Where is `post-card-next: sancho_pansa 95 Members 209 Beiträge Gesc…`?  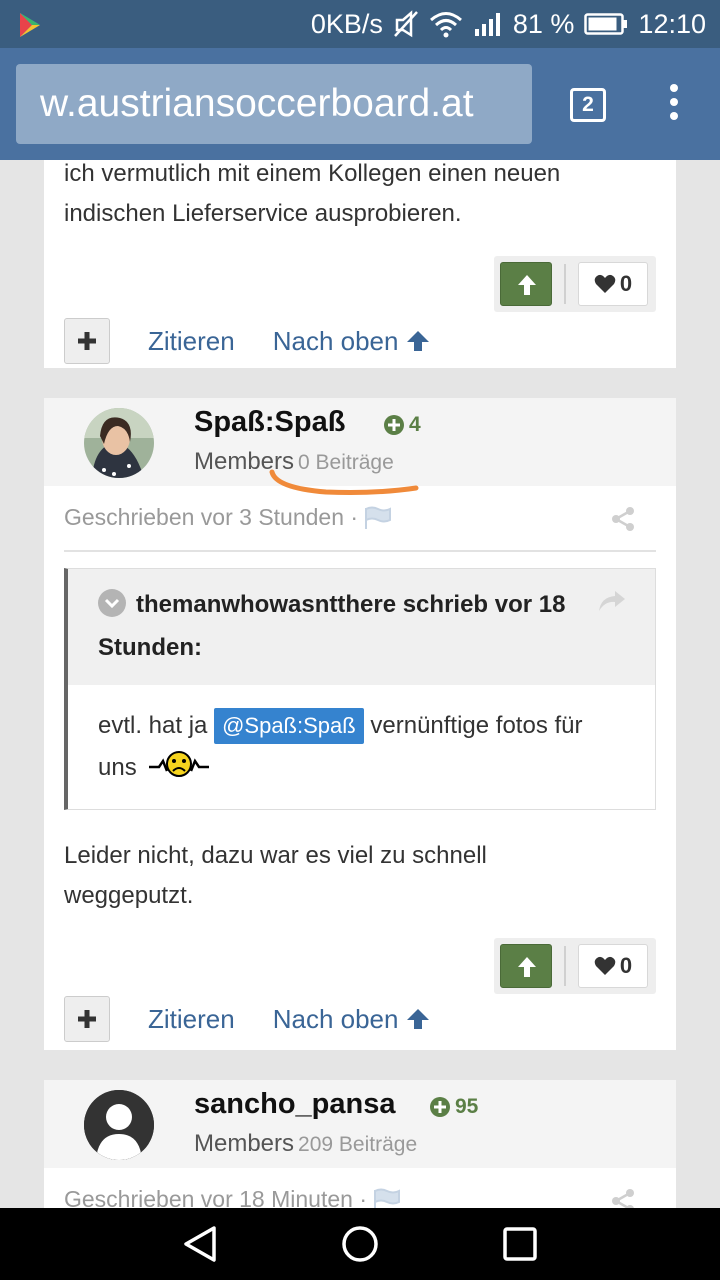 post-card-next: sancho_pansa 95 Members 209 Beiträge Gesc… is located at coordinates (360, 1144).